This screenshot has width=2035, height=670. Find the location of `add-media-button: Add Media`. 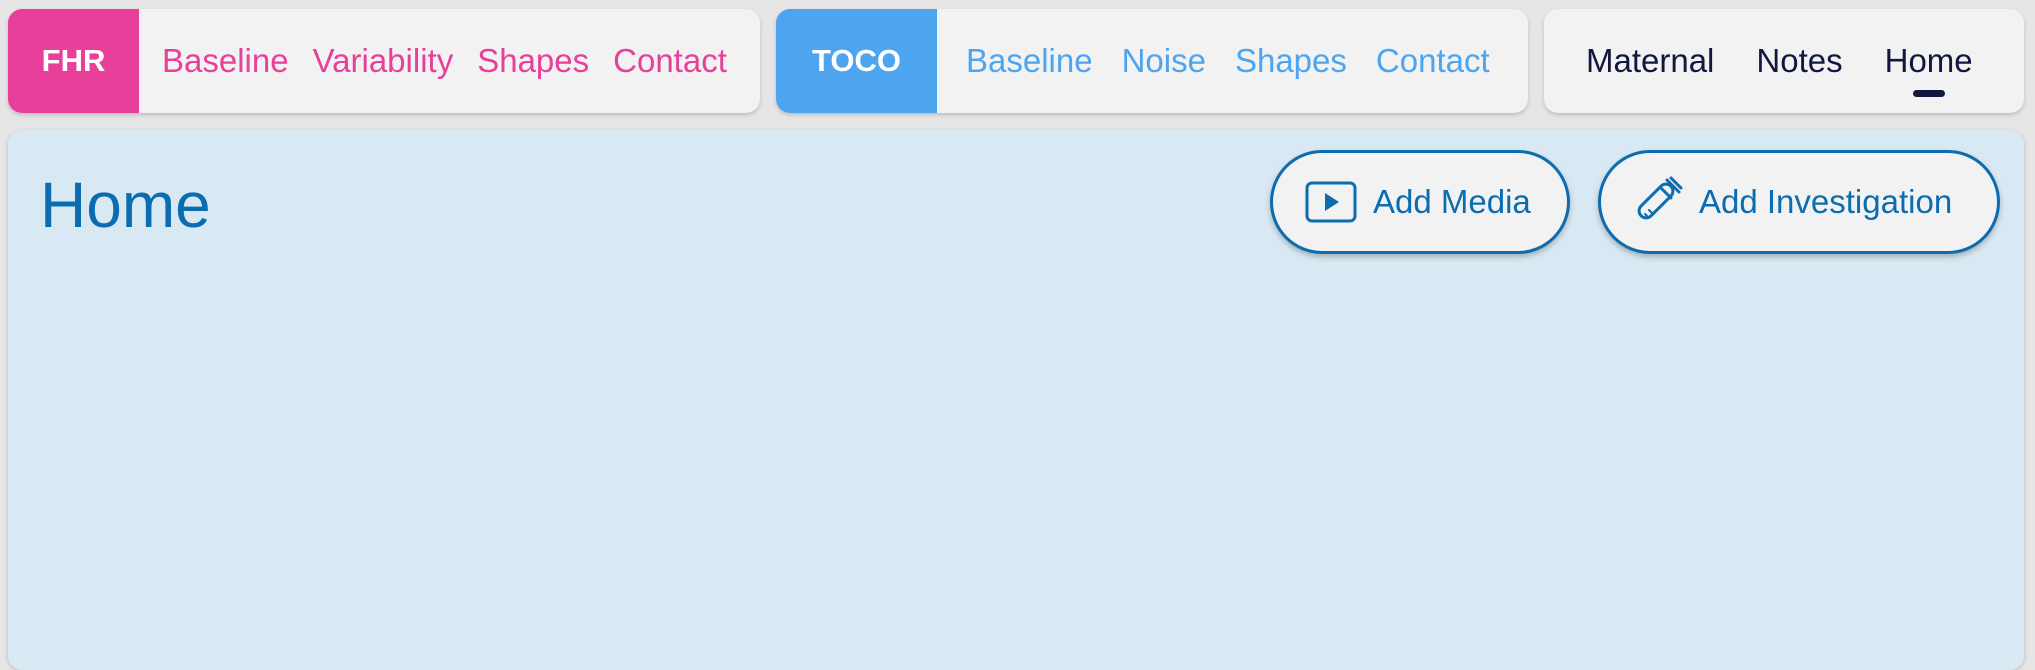

add-media-button: Add Media is located at coordinates (1420, 202).